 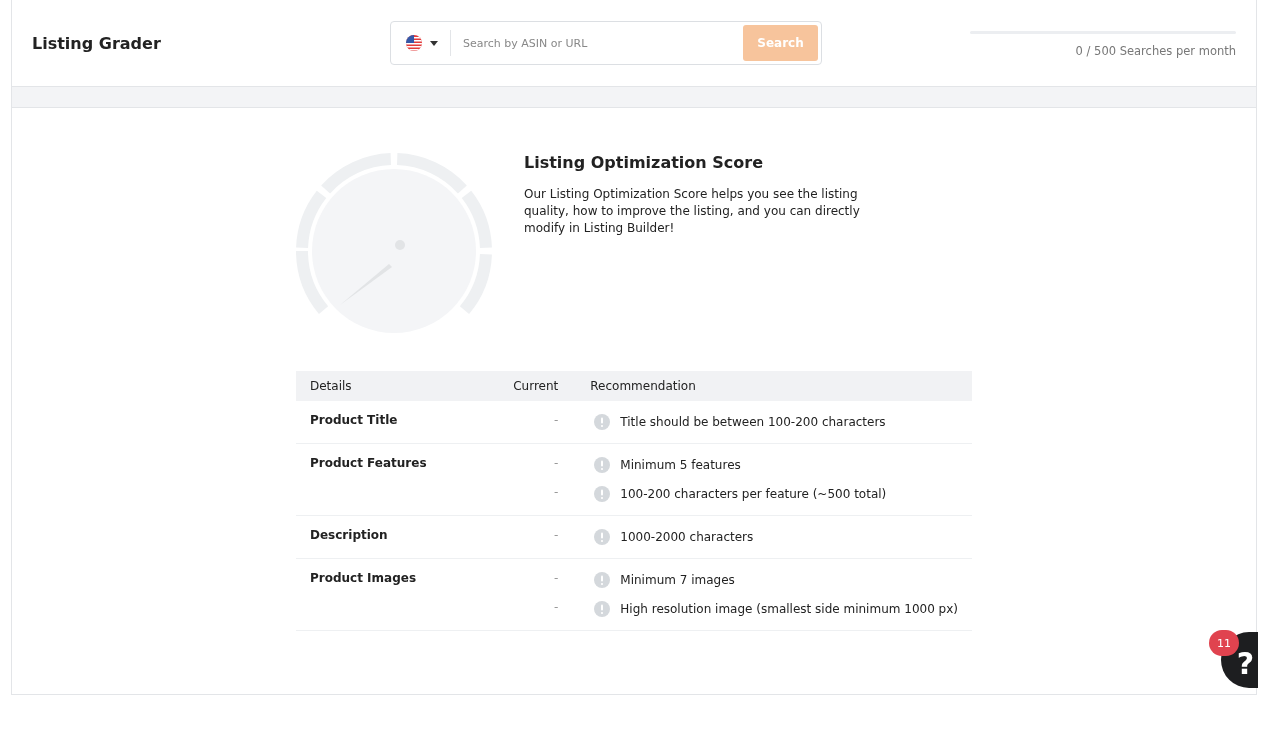 I want to click on recommendation-text: 1000-2000 characters, so click(x=687, y=536).